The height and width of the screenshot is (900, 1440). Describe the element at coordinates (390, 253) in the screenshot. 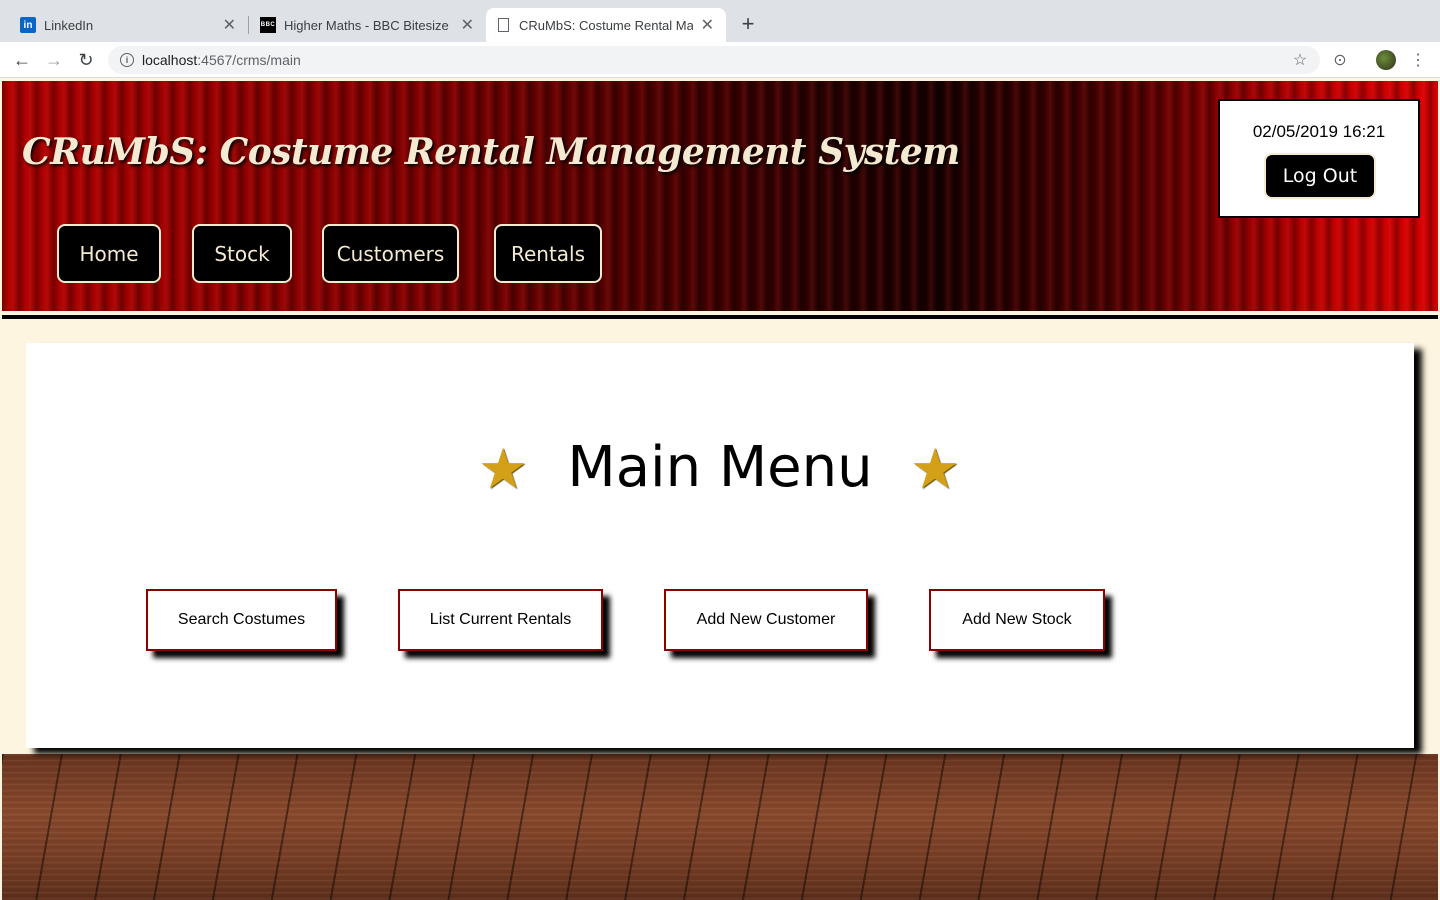

I see `nav-customers-button: Customers` at that location.